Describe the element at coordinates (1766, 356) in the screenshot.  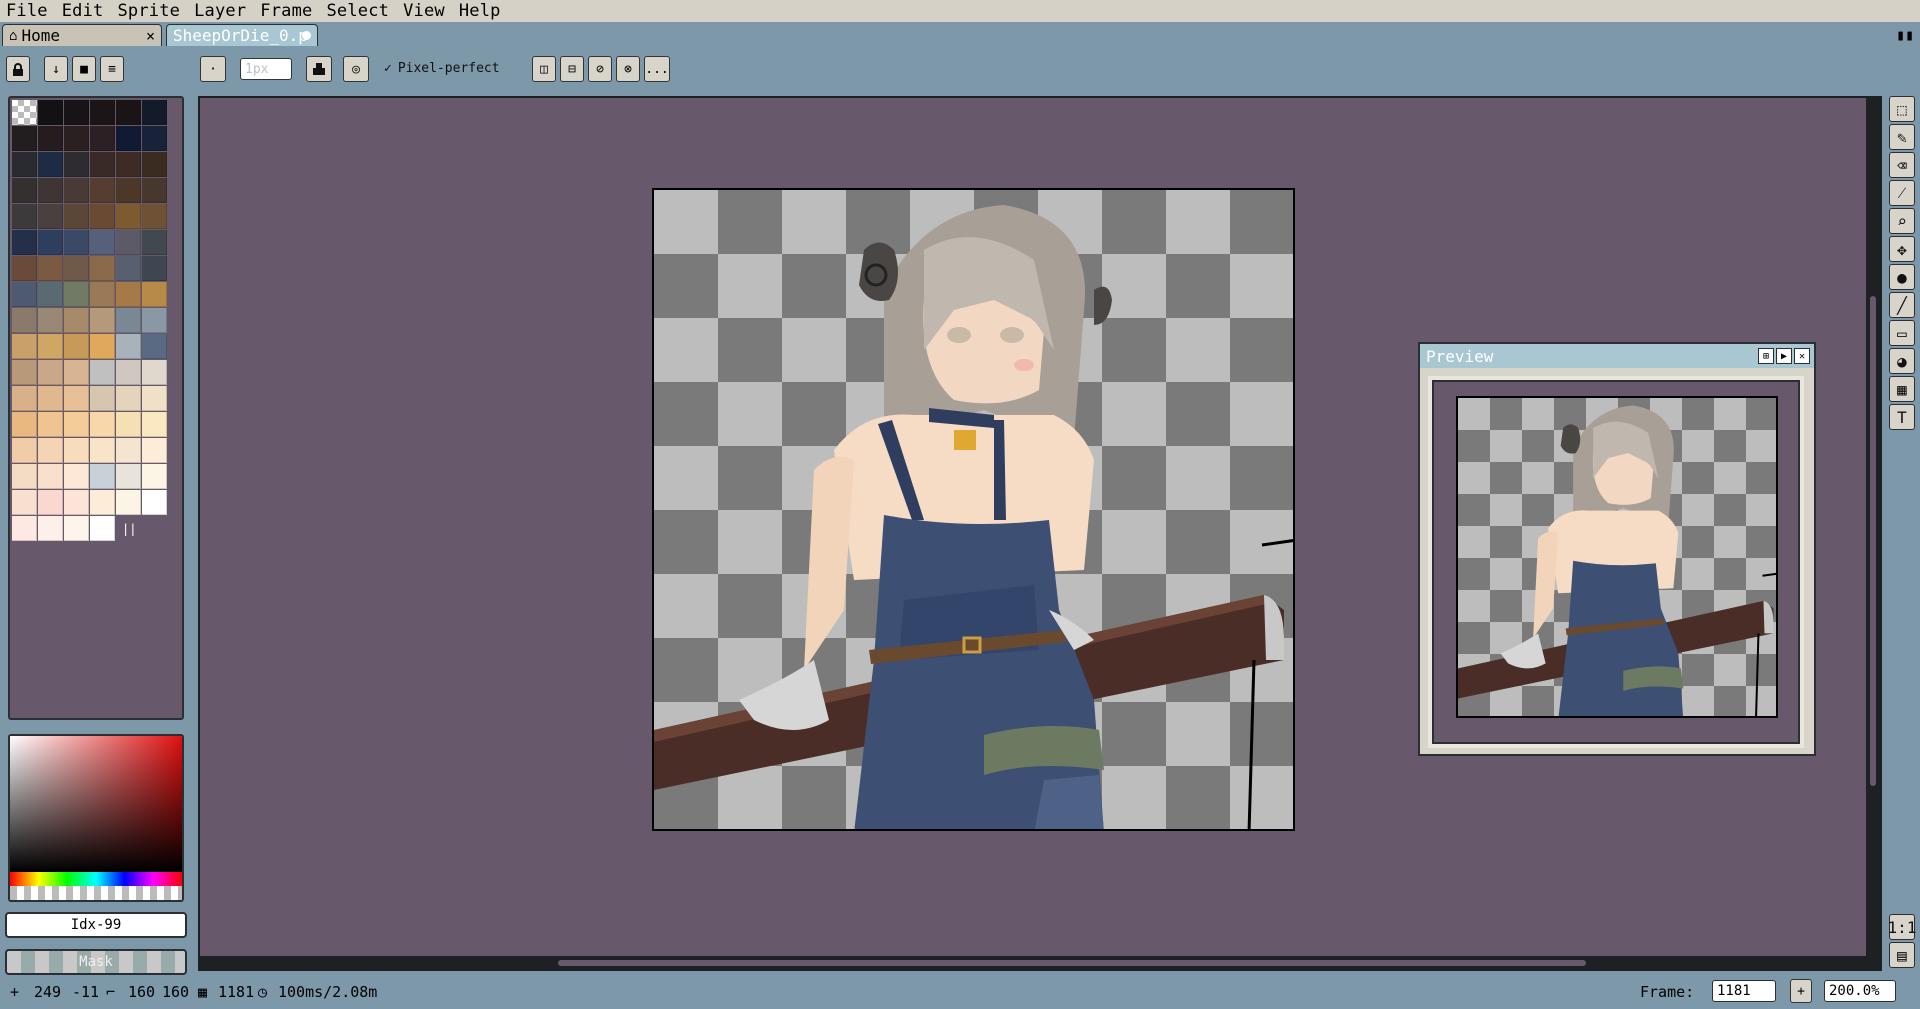
I see `preview-mode-icon: ⊞` at that location.